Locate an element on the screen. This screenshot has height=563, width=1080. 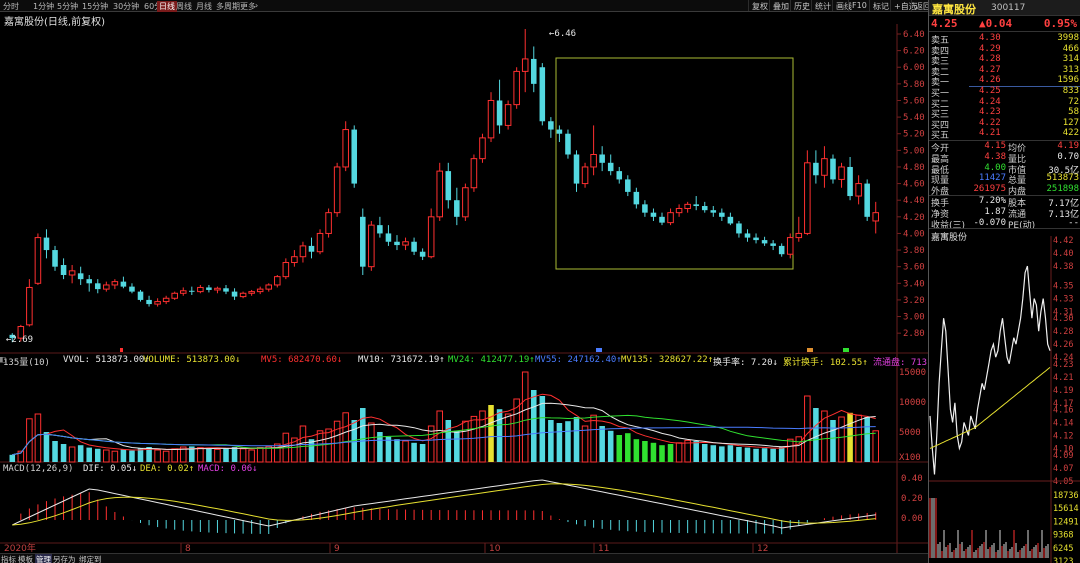
period-tab-4: 30分钟 is located at coordinates (126, 6).